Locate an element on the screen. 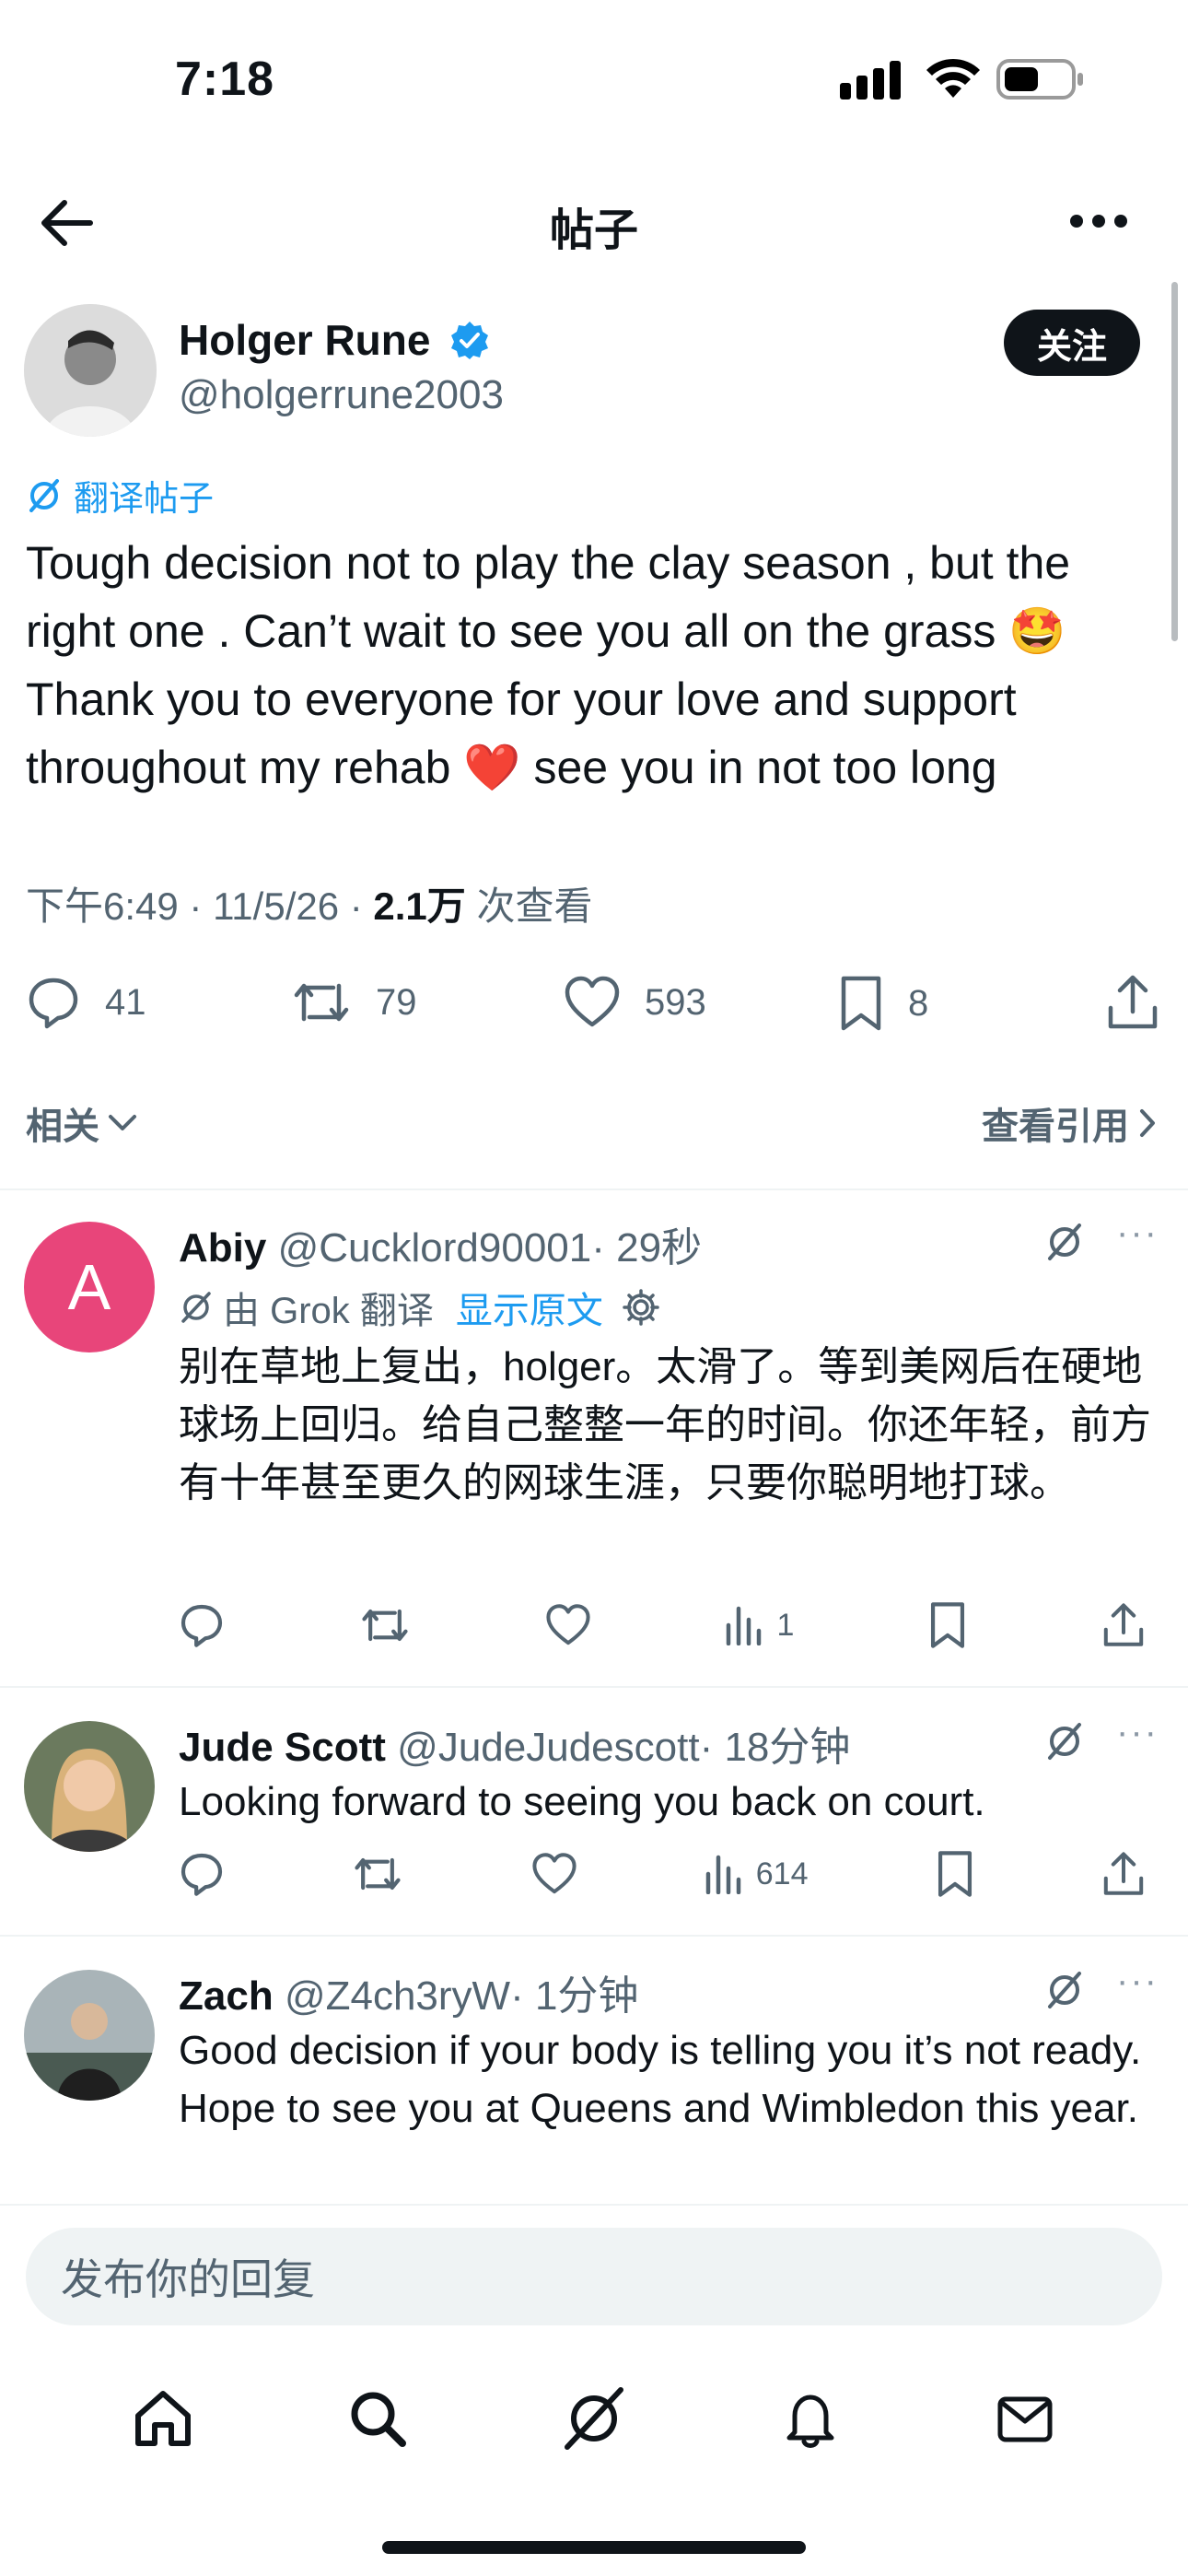 Image resolution: width=1188 pixels, height=2576 pixels. author-handle: @holgerrune2003 is located at coordinates (341, 395).